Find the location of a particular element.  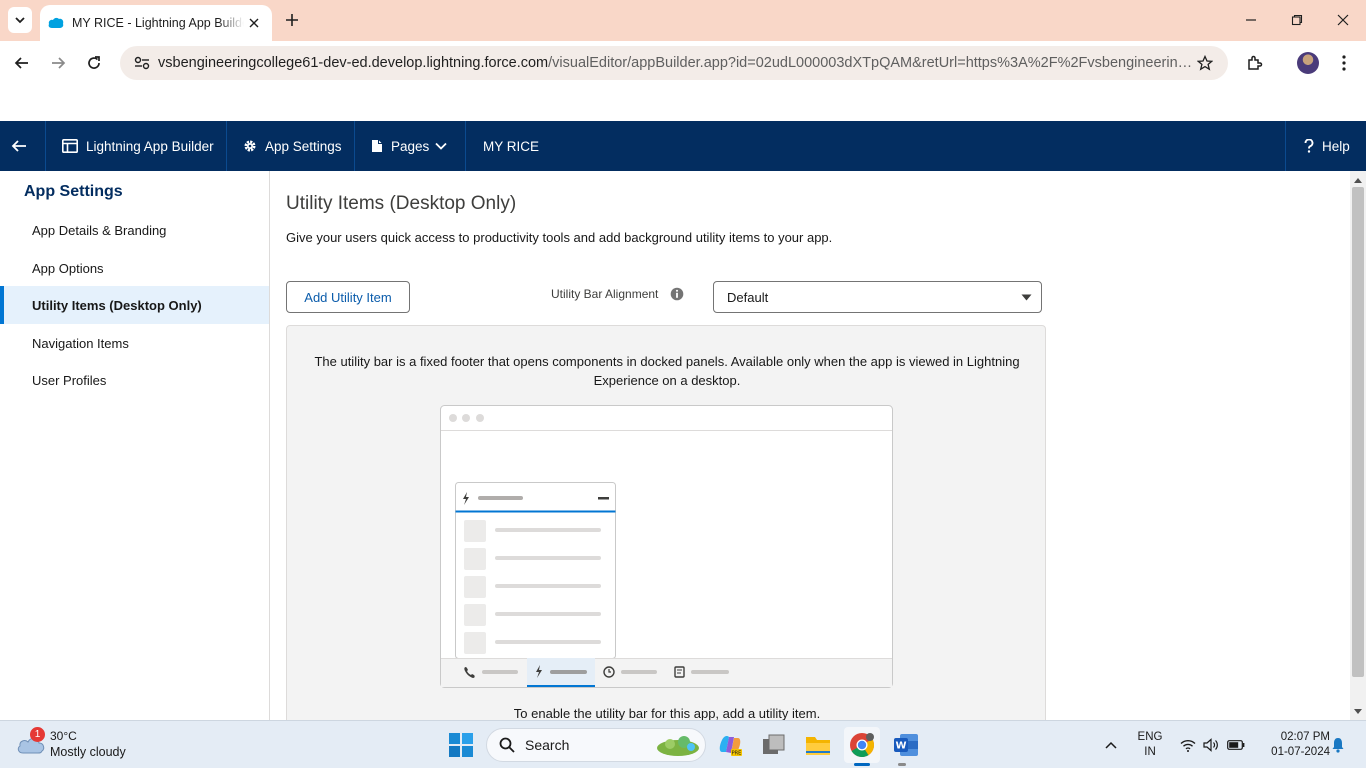

help-icon is located at coordinates (1309, 146).